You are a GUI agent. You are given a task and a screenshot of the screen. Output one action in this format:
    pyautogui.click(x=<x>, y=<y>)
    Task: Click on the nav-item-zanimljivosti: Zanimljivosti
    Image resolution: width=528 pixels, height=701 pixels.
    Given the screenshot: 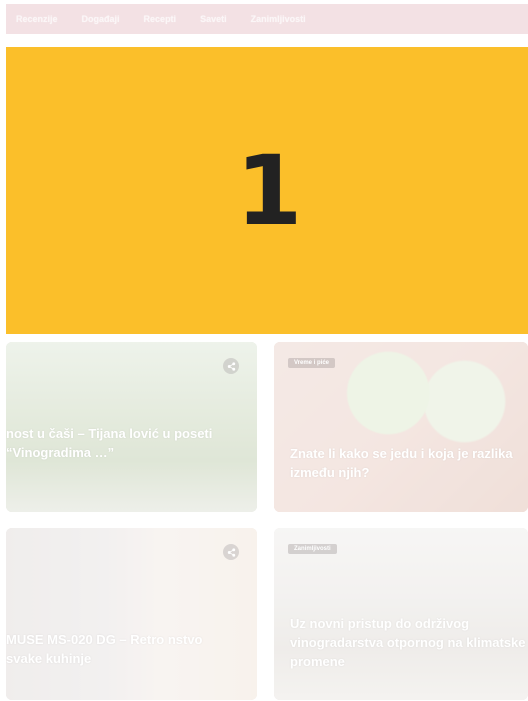 What is the action you would take?
    pyautogui.click(x=278, y=19)
    